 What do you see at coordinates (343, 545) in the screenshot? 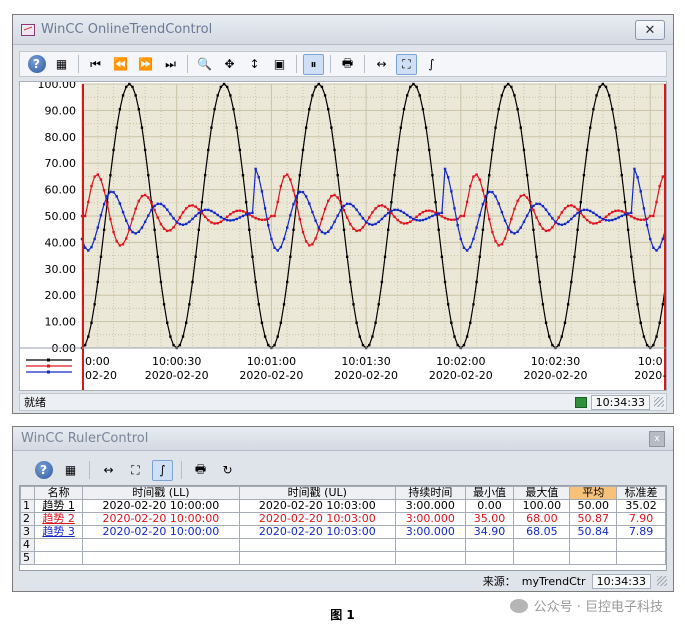
I see `table-row: 4` at bounding box center [343, 545].